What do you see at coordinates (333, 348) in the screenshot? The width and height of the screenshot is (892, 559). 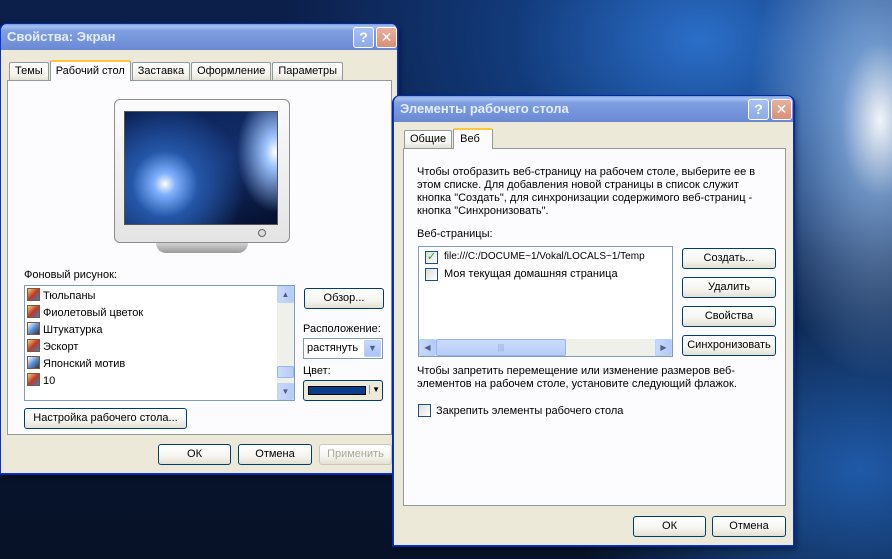 I see `position-value: растянуть` at bounding box center [333, 348].